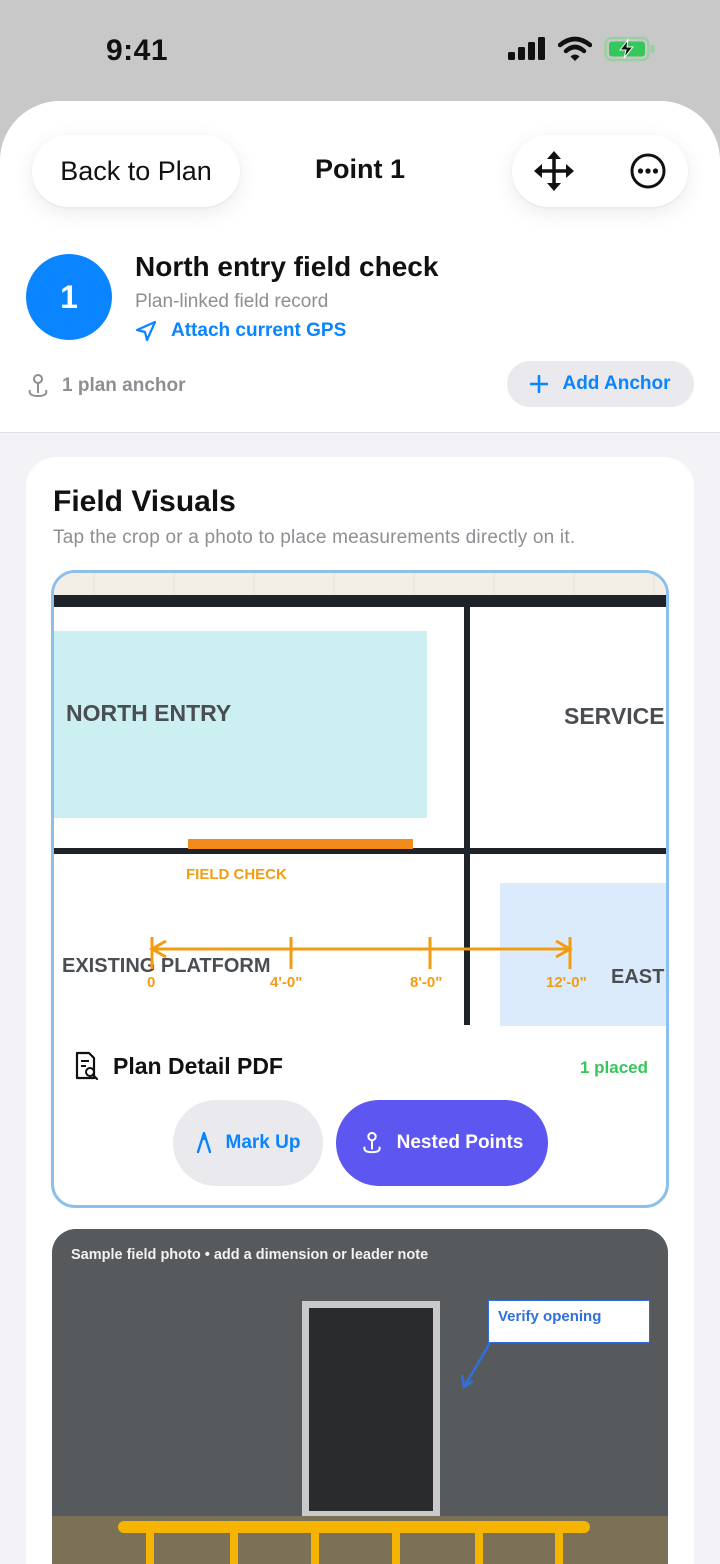  I want to click on back-to-plan-button: Back to Plan, so click(136, 171).